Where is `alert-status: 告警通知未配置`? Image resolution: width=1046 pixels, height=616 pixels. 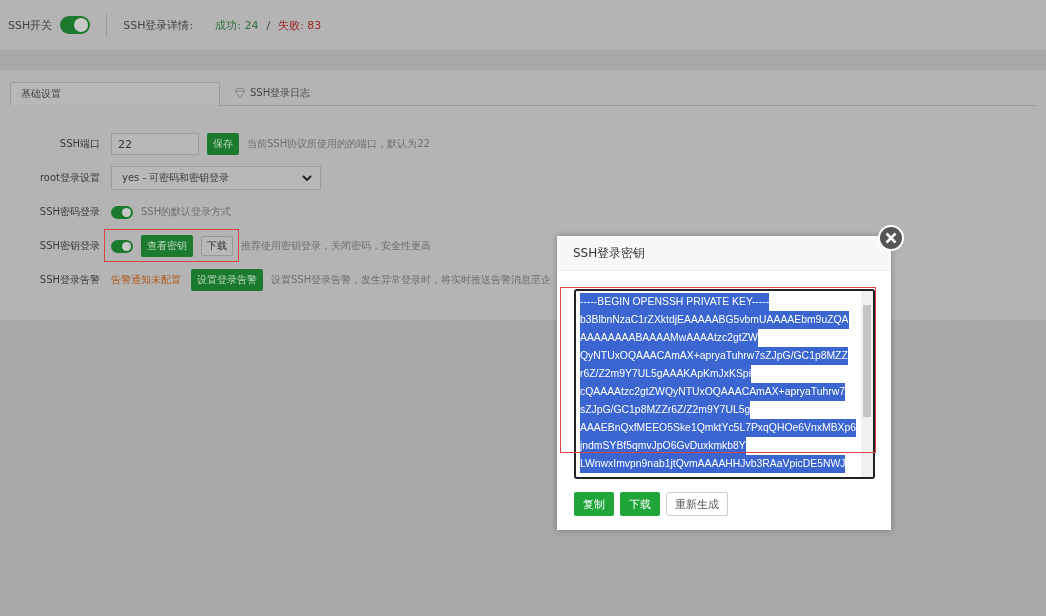 alert-status: 告警通知未配置 is located at coordinates (146, 280).